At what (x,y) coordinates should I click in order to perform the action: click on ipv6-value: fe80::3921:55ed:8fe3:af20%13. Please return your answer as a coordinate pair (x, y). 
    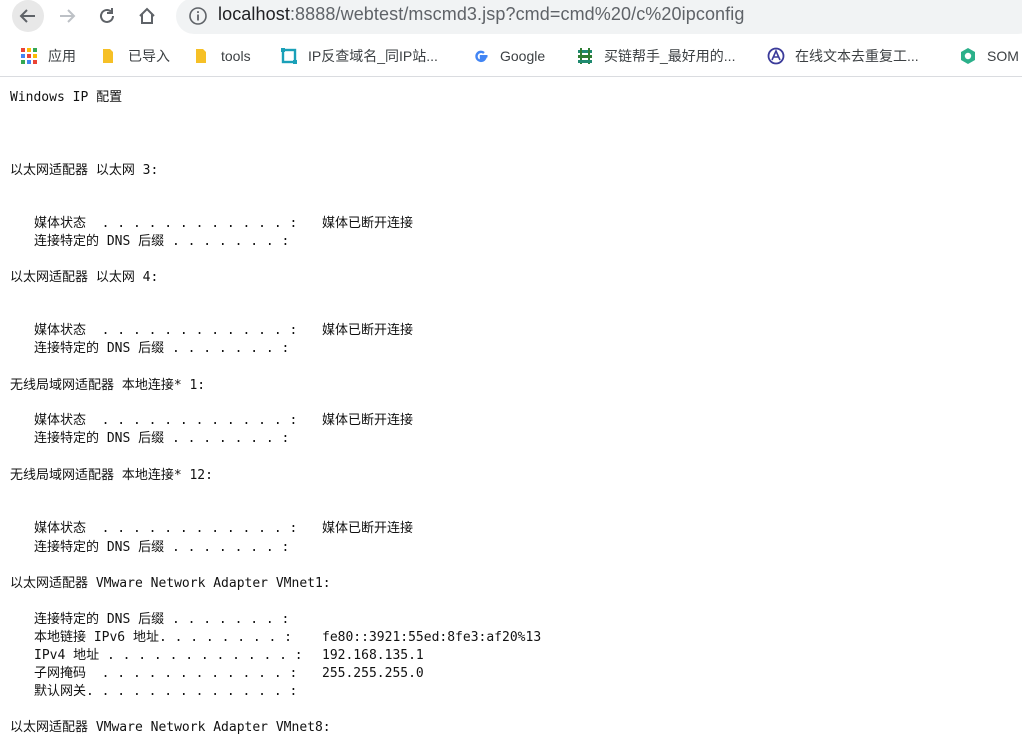
    Looking at the image, I should click on (432, 637).